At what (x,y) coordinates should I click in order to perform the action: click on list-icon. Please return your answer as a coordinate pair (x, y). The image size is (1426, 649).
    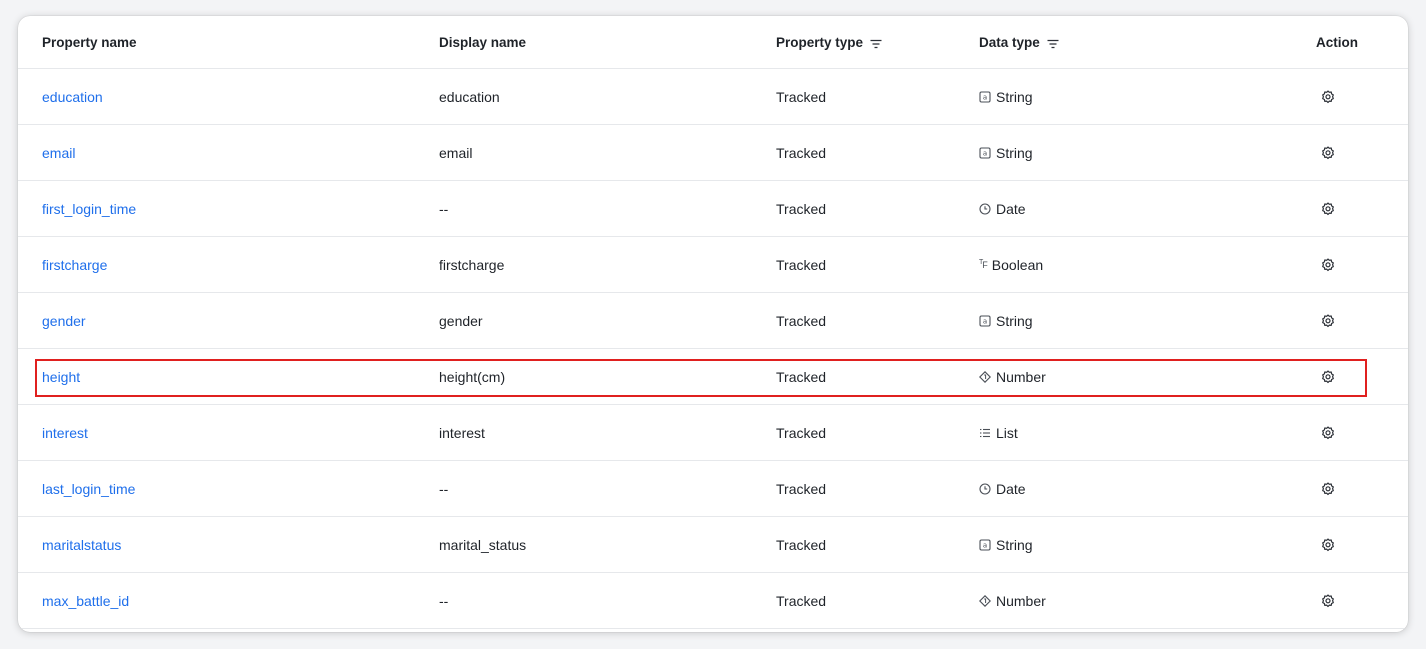
    Looking at the image, I should click on (985, 433).